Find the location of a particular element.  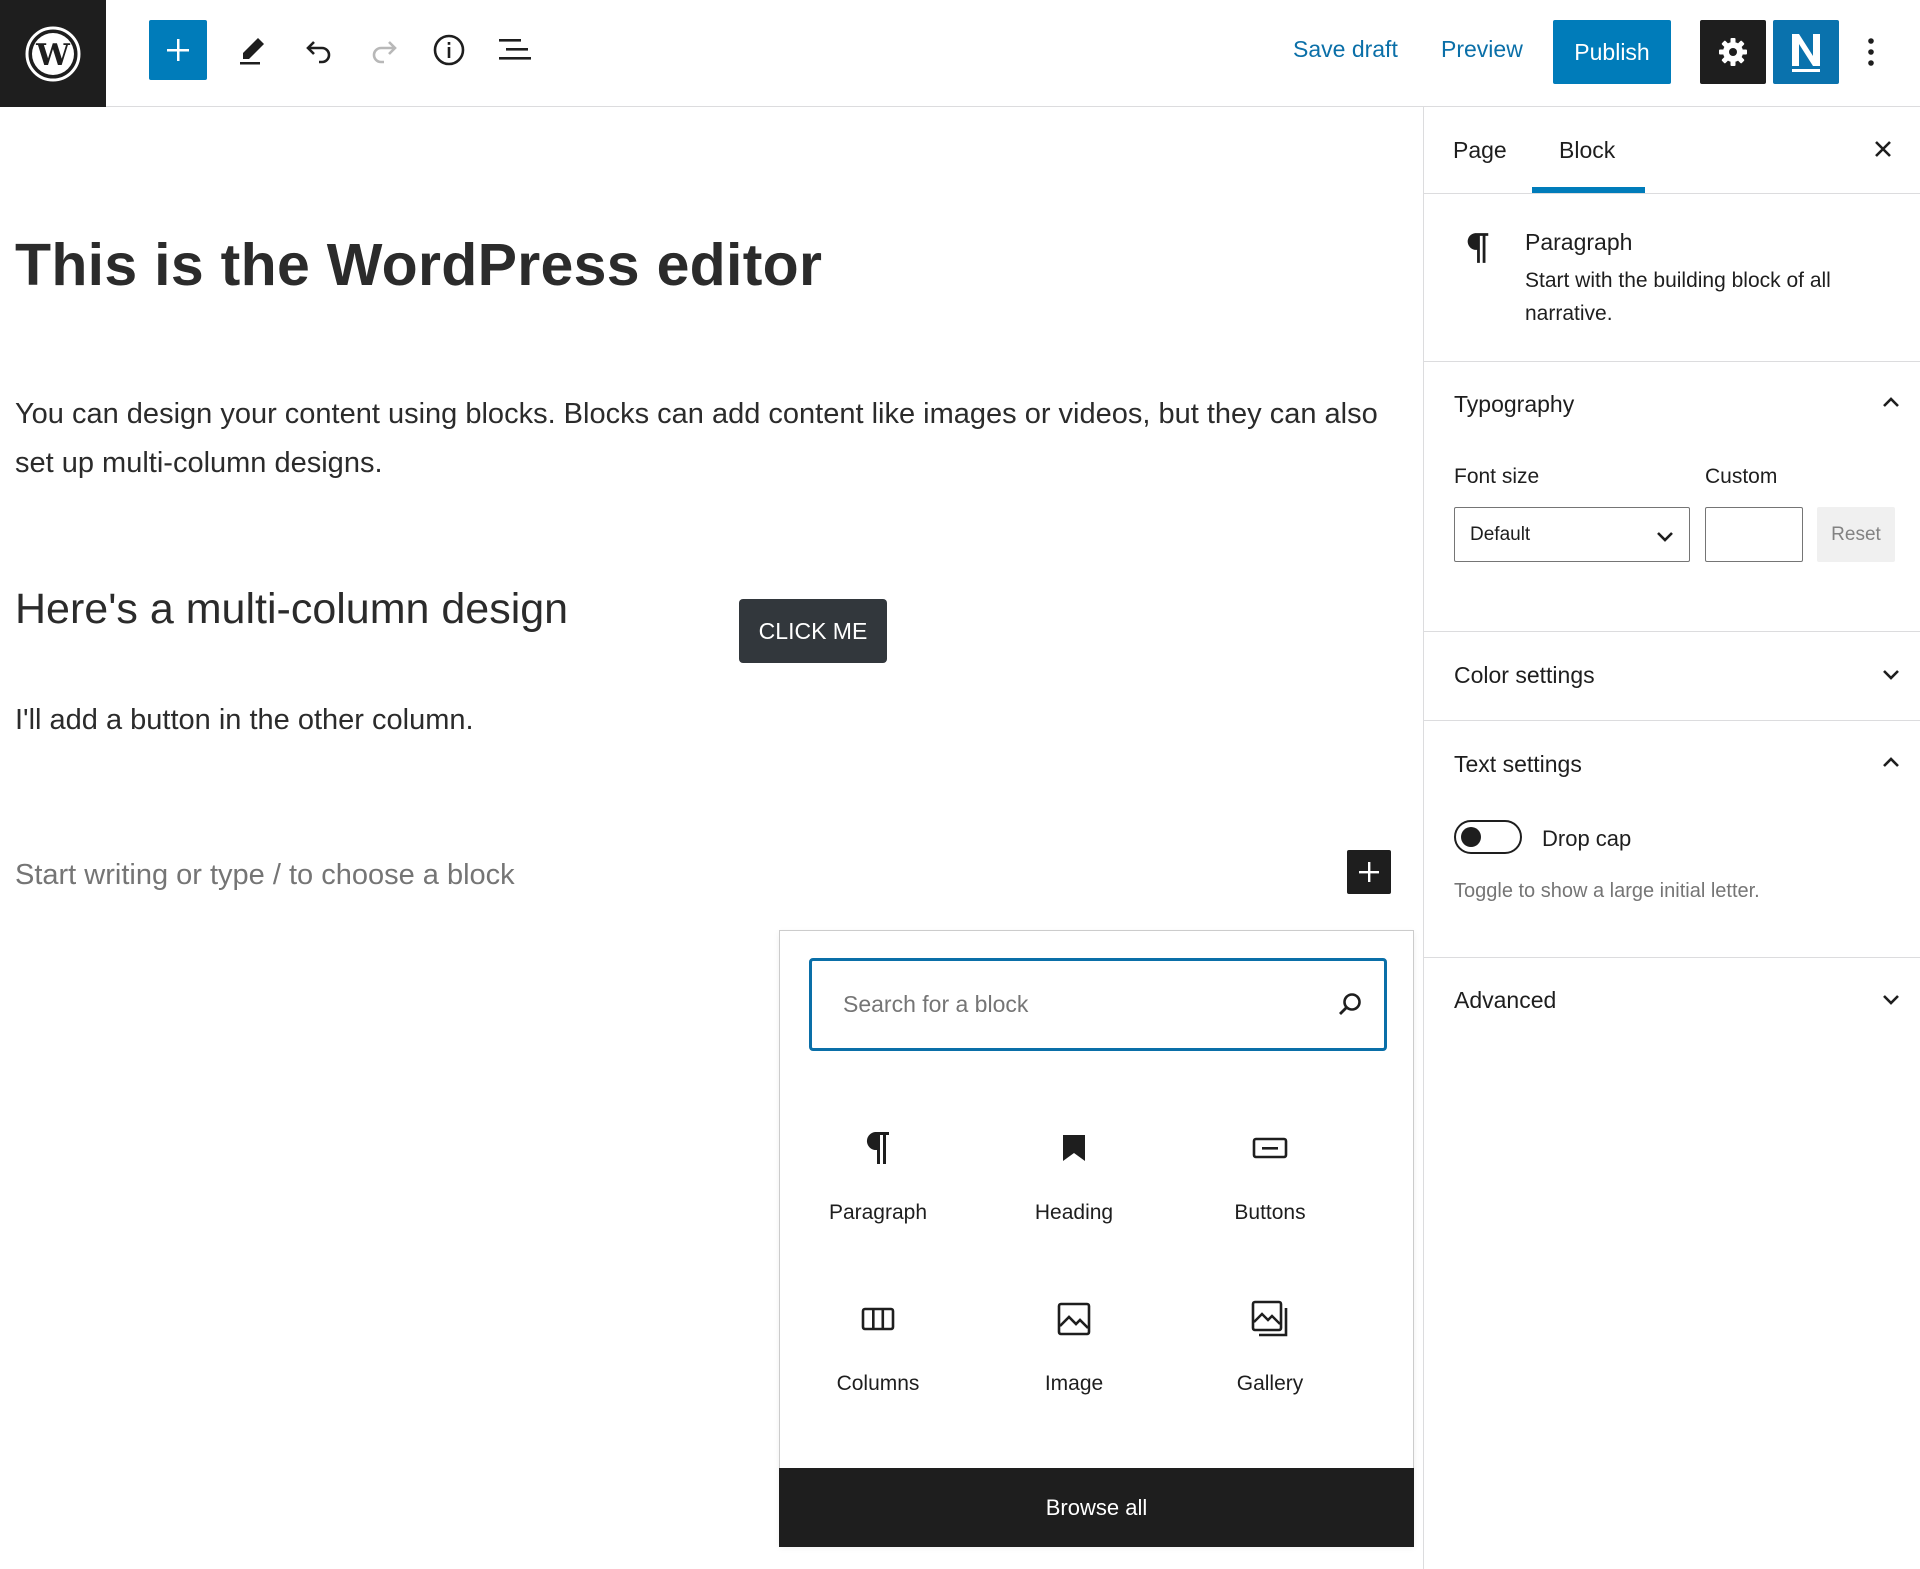

column-heading: Here's a multi-column design is located at coordinates (291, 609).